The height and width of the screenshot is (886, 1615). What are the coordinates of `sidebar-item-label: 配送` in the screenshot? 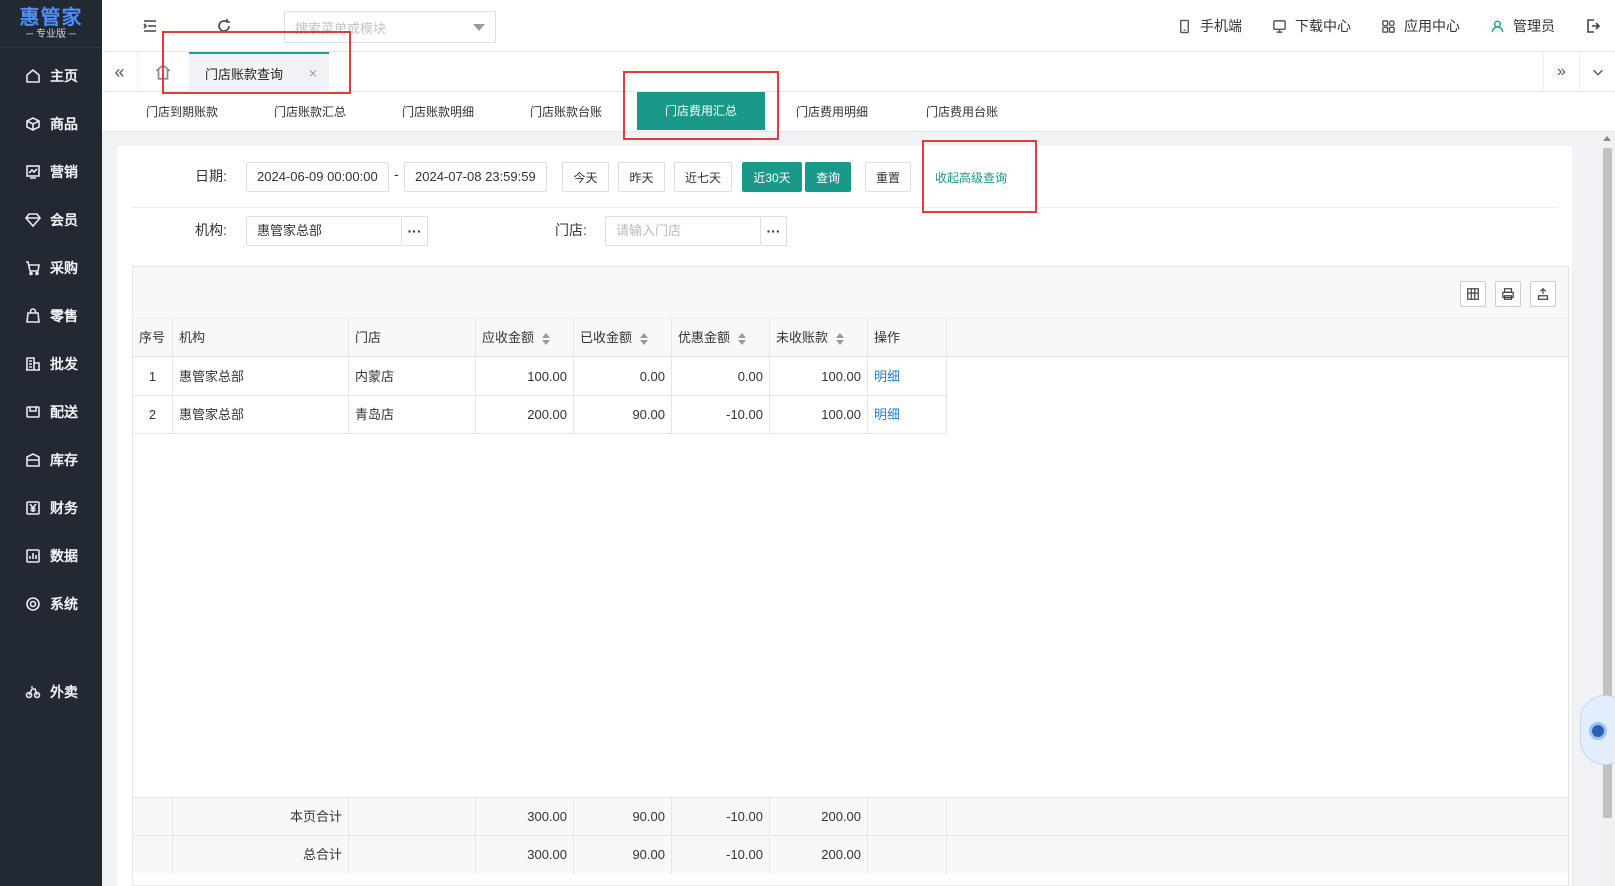 It's located at (64, 412).